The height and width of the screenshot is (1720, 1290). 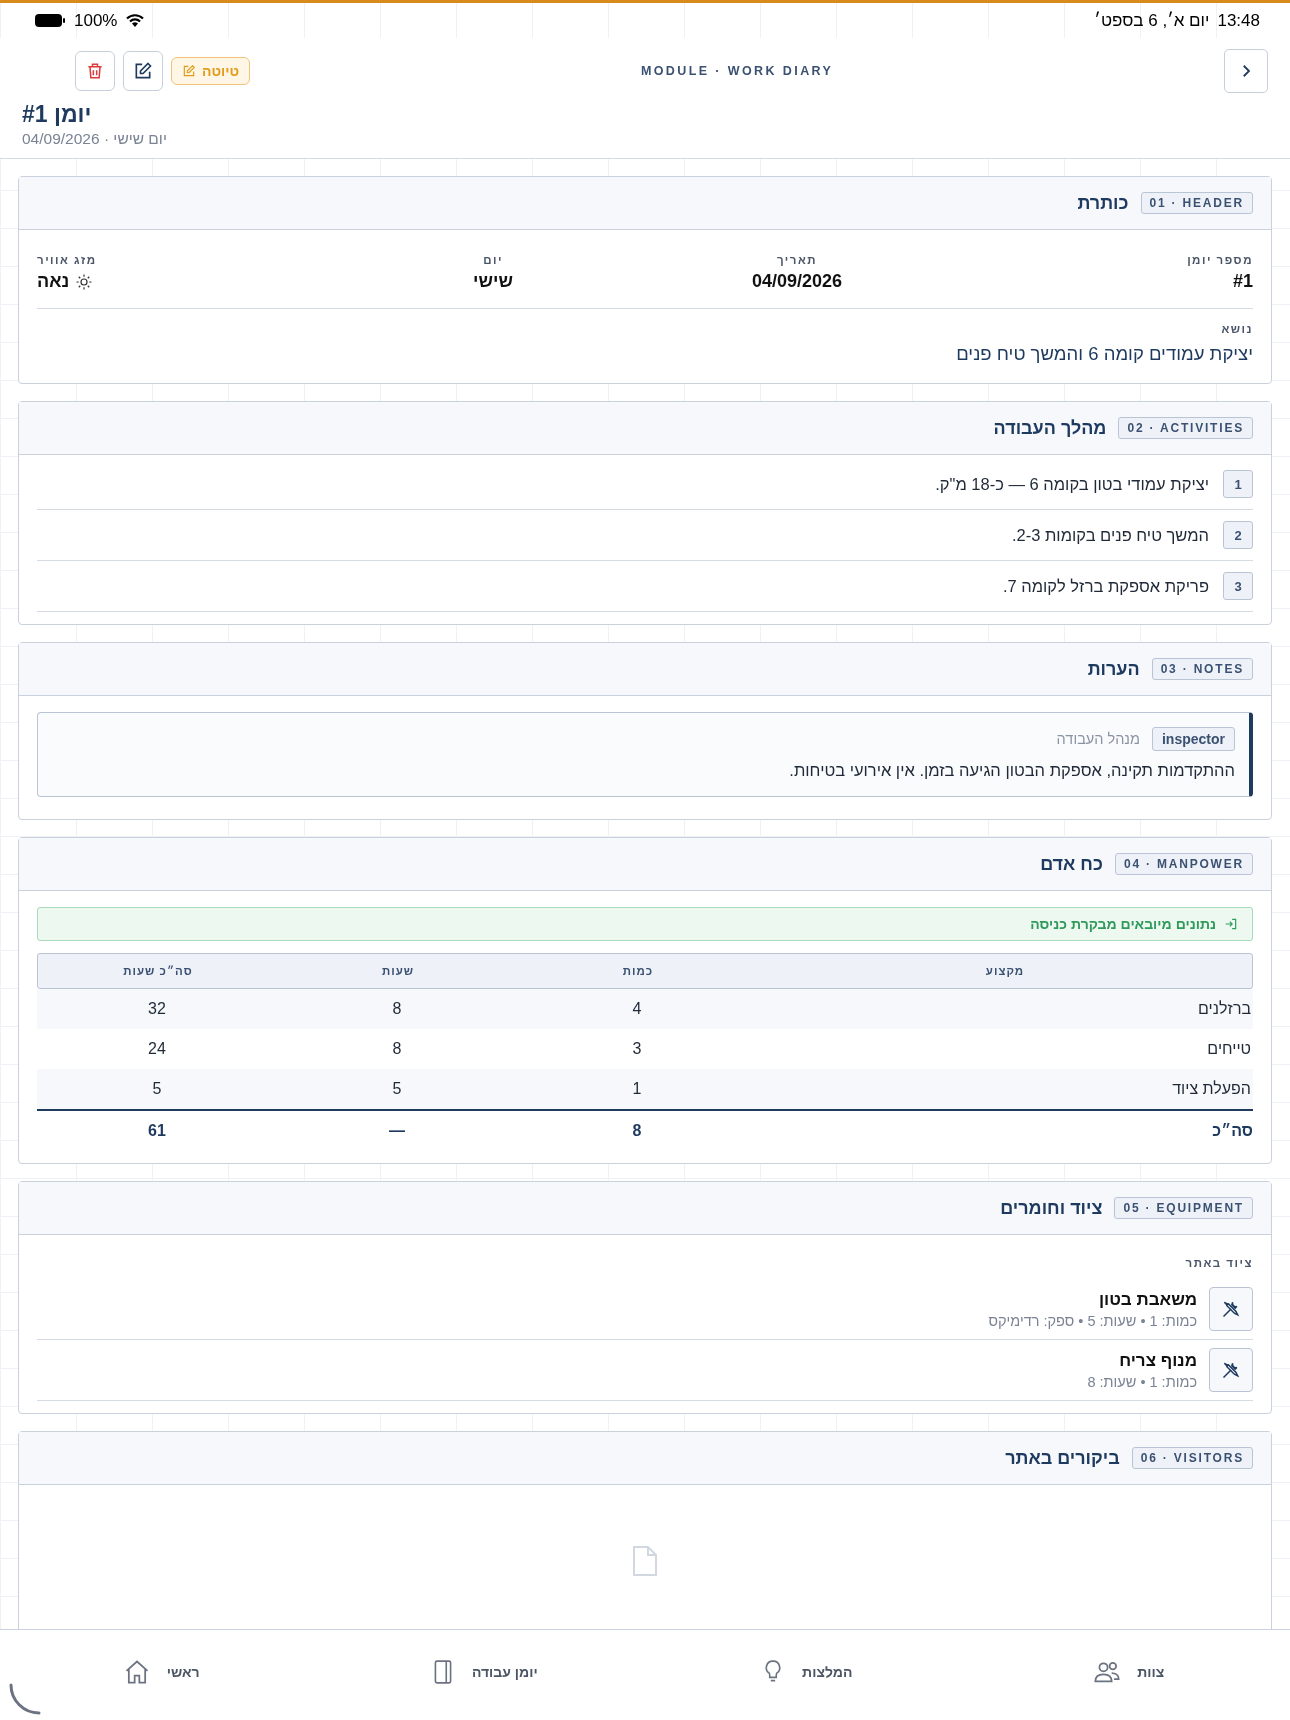 I want to click on total-cell-text: 8, so click(x=637, y=1131).